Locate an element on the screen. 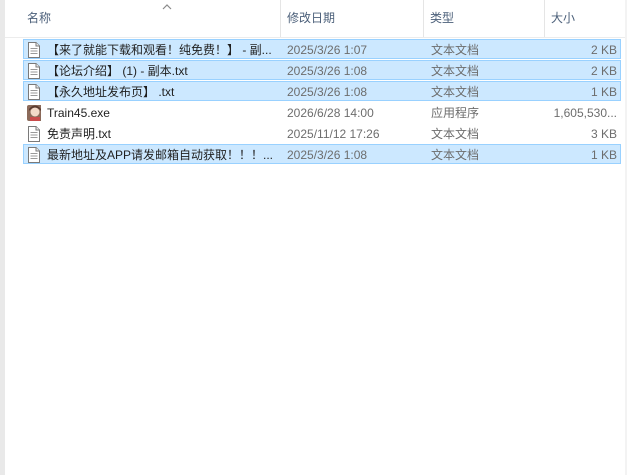 This screenshot has width=627, height=475. column-header-size-label: 大小 is located at coordinates (563, 18).